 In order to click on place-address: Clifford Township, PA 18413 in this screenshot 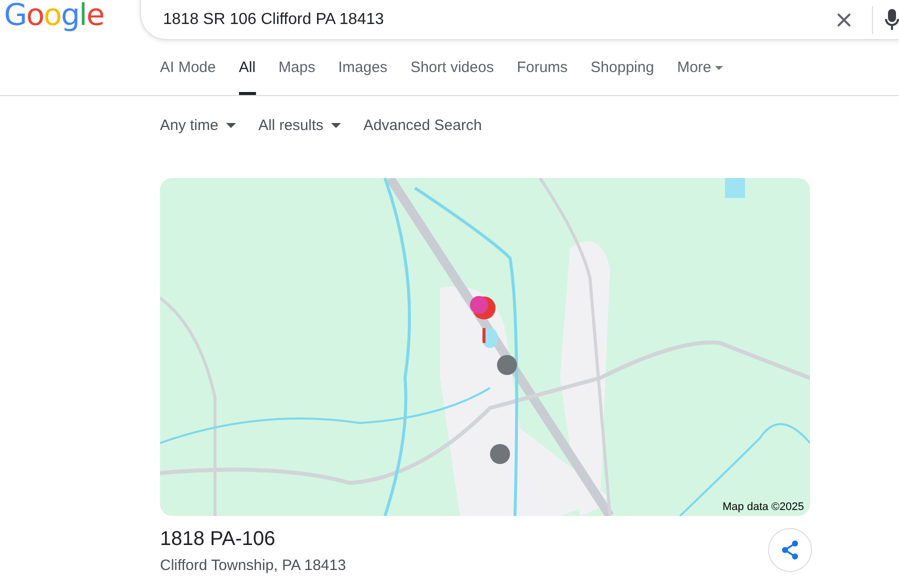, I will do `click(253, 565)`.